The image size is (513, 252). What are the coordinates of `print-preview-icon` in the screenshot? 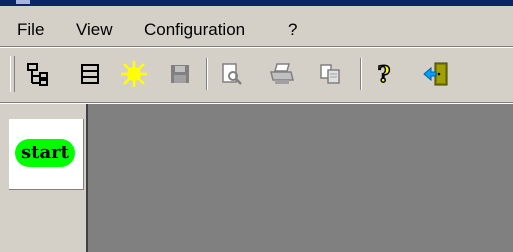 It's located at (232, 74).